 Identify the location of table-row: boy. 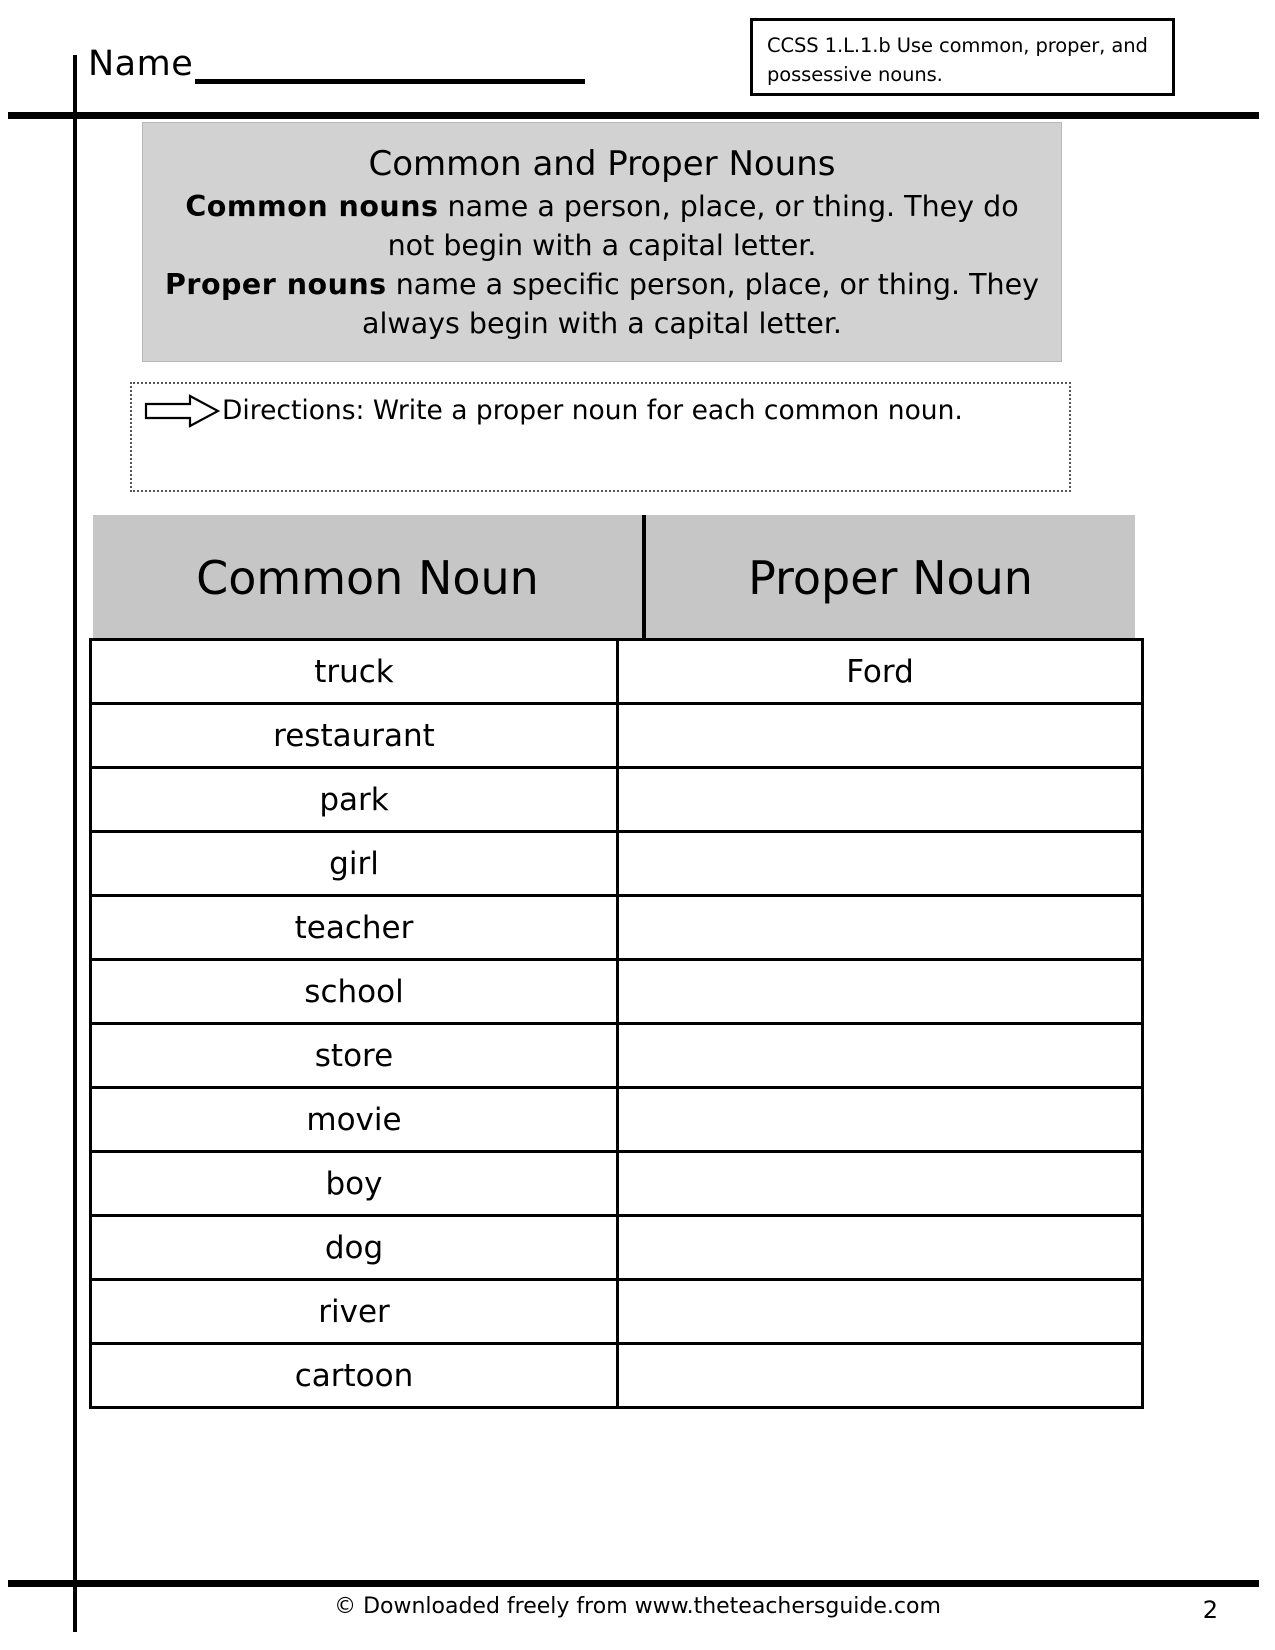
(616, 1183).